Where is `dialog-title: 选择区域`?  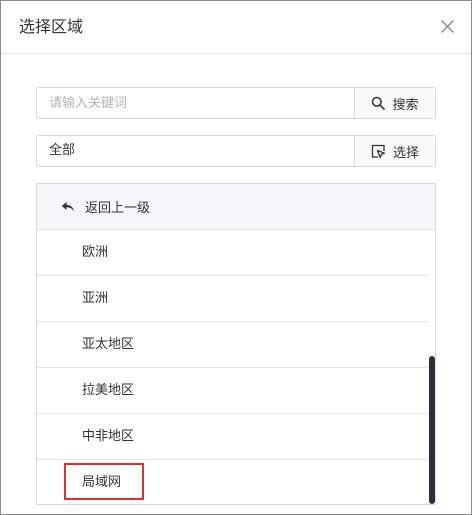
dialog-title: 选择区域 is located at coordinates (51, 26).